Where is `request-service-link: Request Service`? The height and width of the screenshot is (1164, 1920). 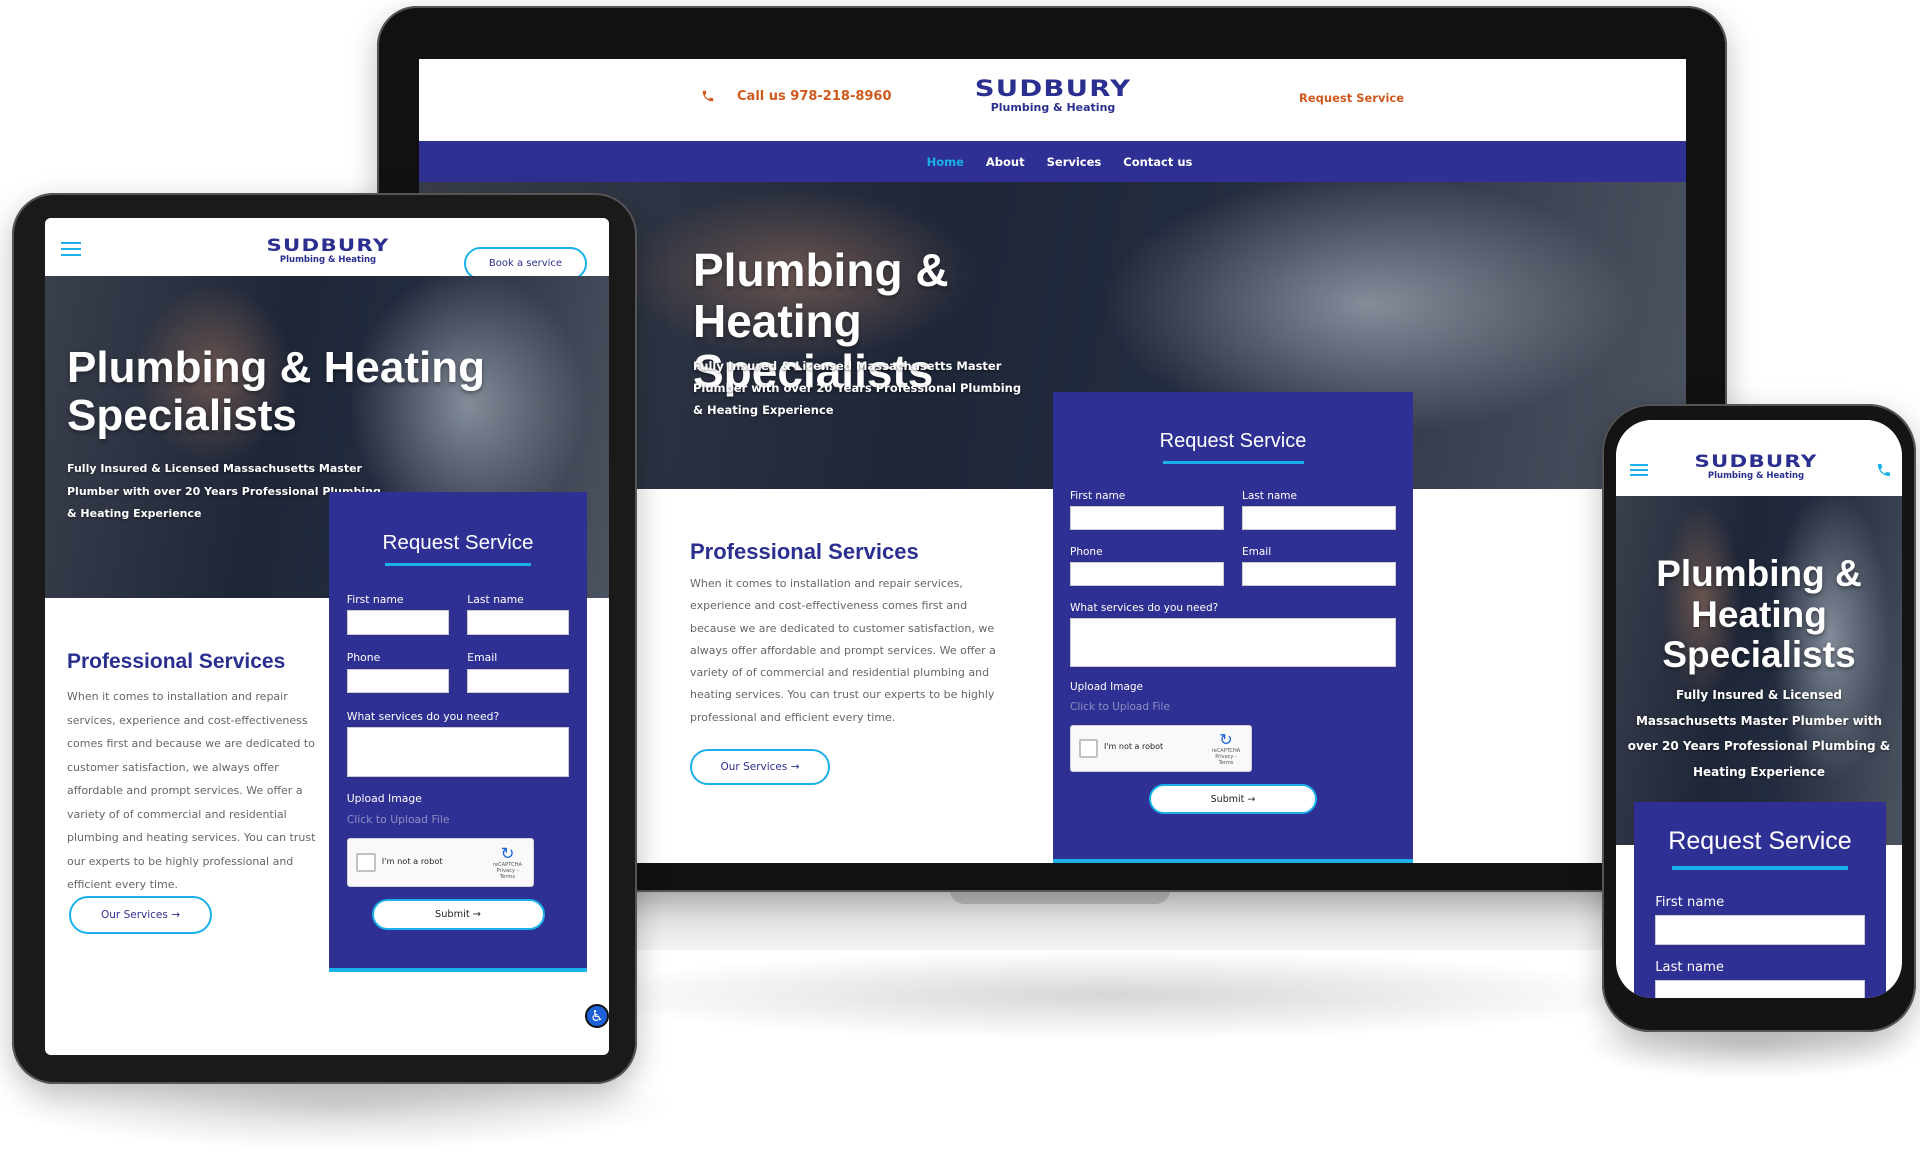 request-service-link: Request Service is located at coordinates (1351, 98).